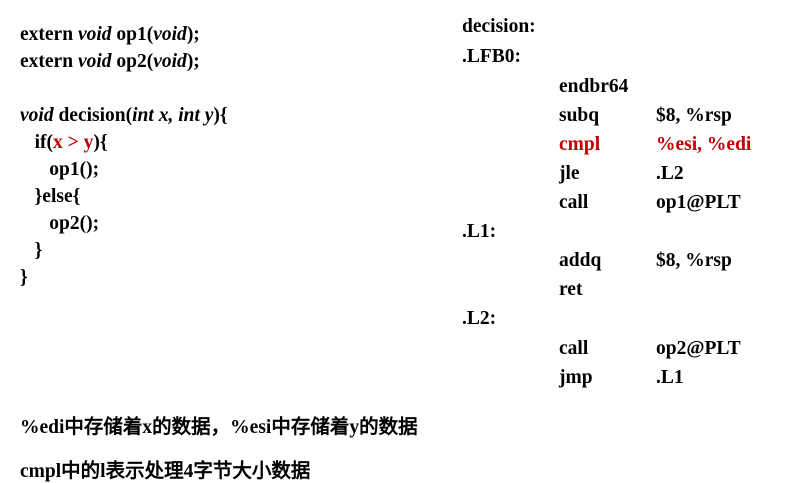  What do you see at coordinates (574, 348) in the screenshot?
I see `call2-op: call` at bounding box center [574, 348].